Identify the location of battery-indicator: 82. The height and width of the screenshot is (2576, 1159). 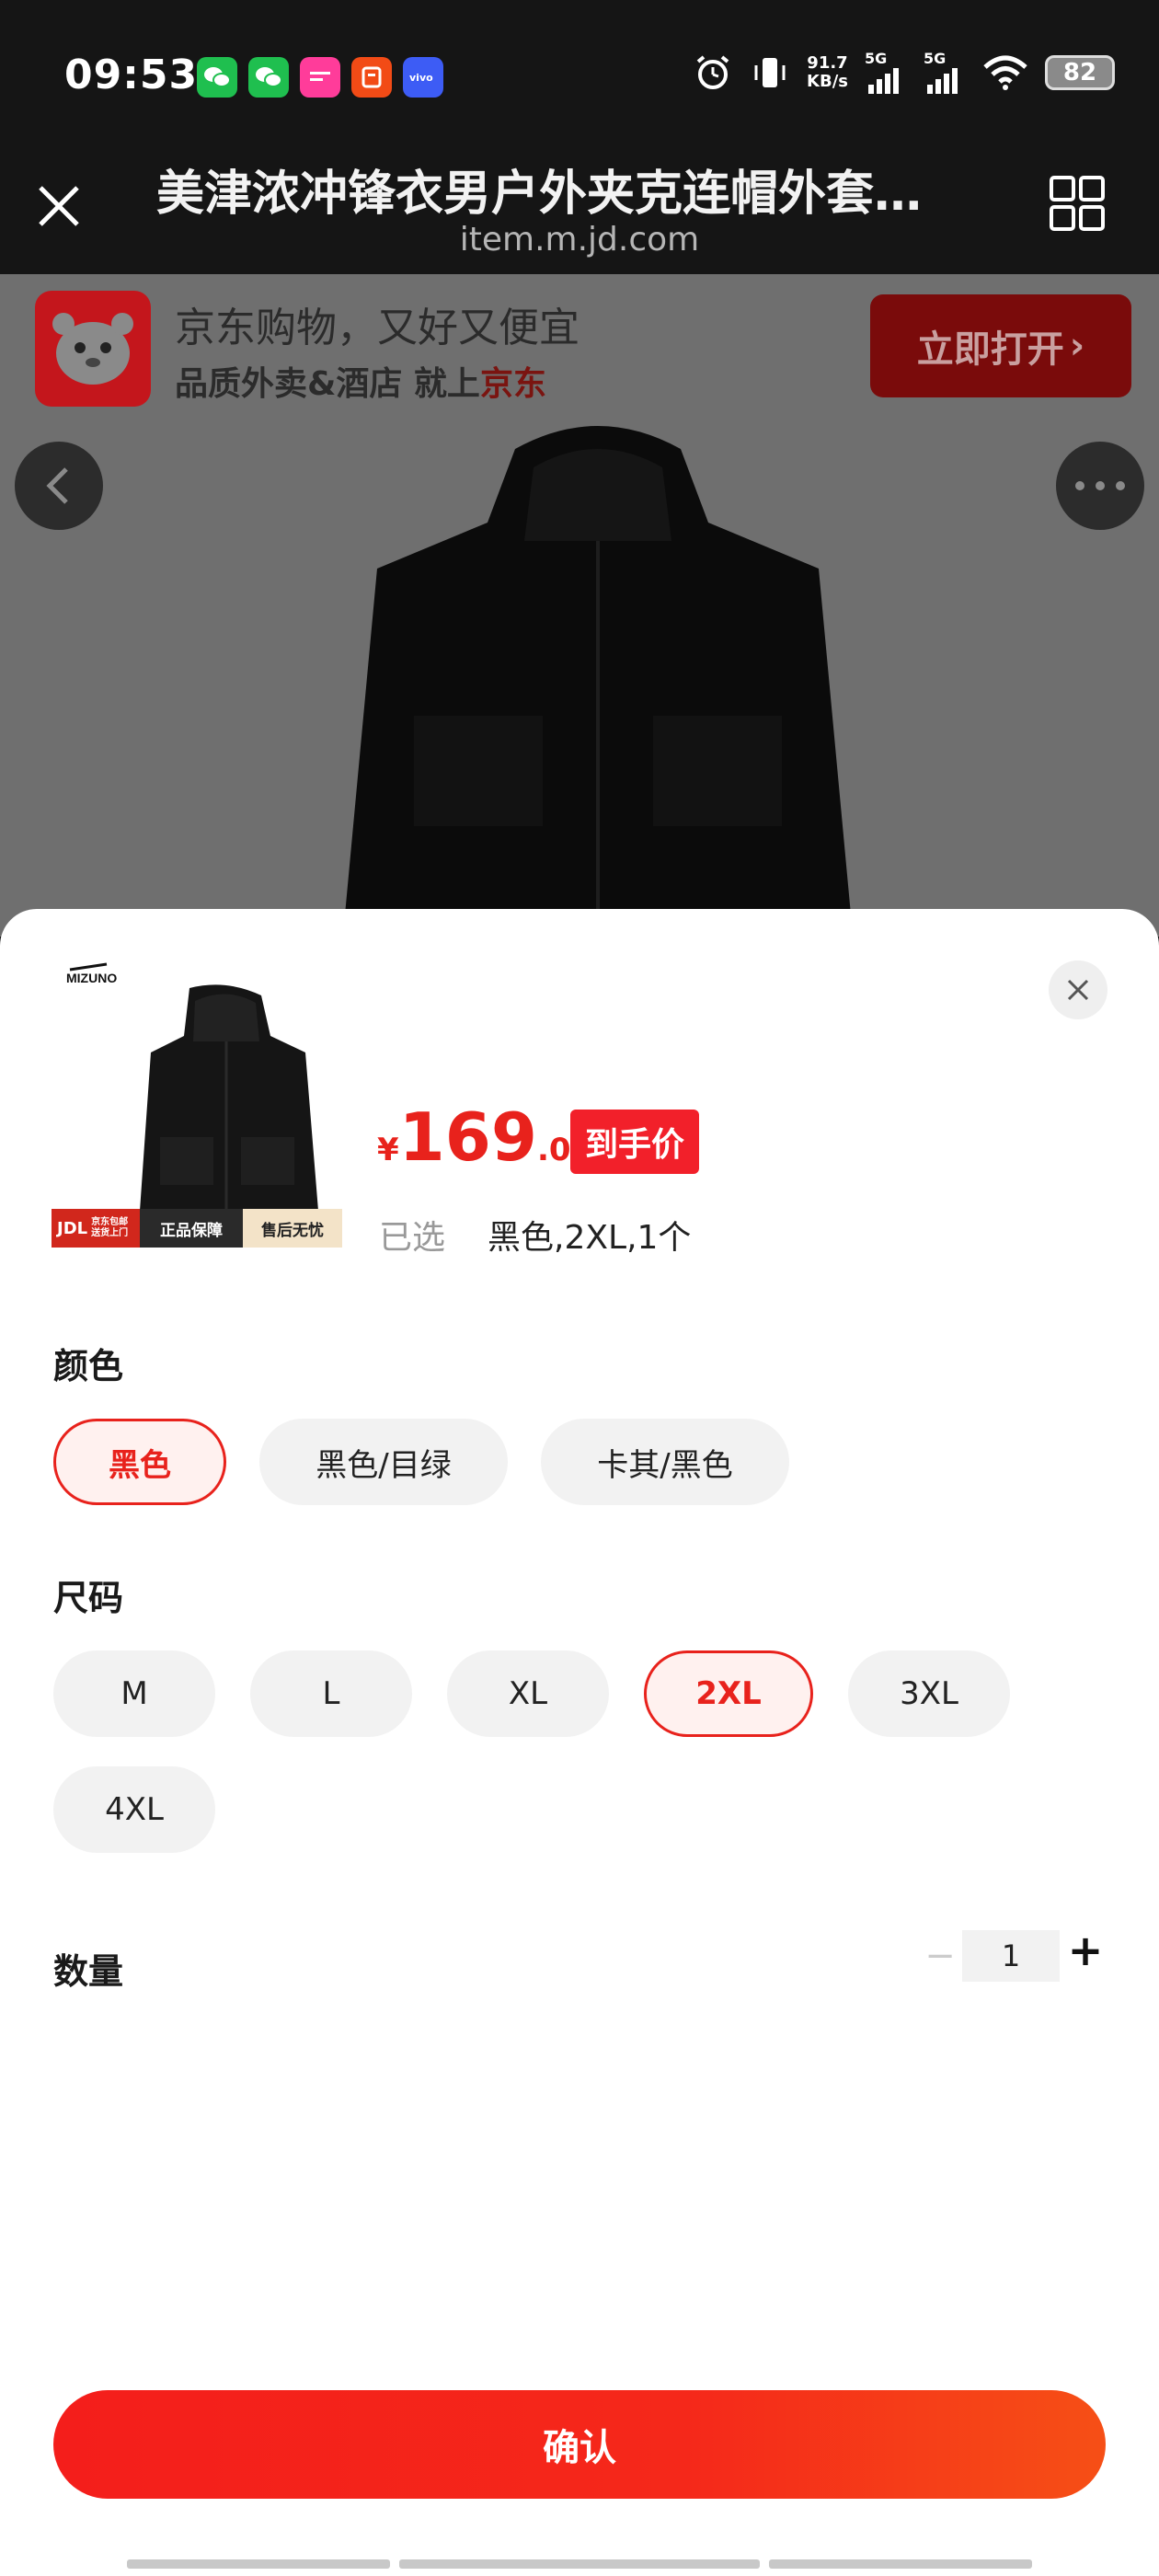
(1080, 72).